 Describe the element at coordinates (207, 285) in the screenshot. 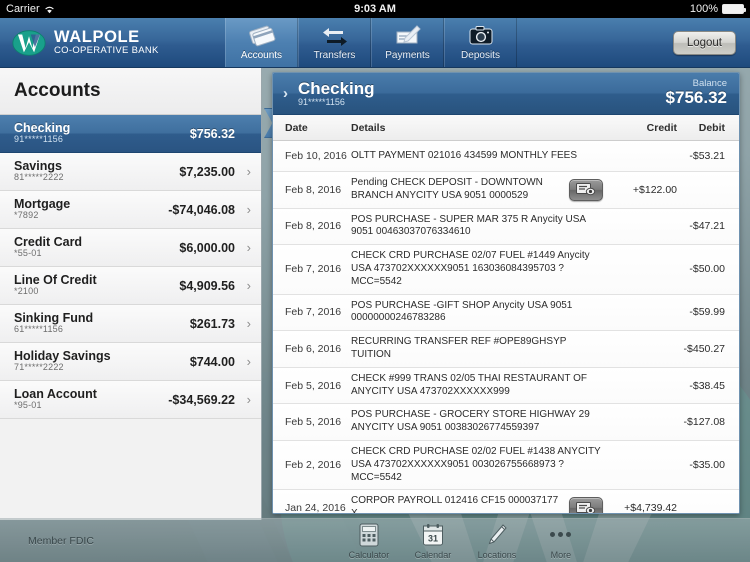

I see `account-balance: $4,909.56` at that location.